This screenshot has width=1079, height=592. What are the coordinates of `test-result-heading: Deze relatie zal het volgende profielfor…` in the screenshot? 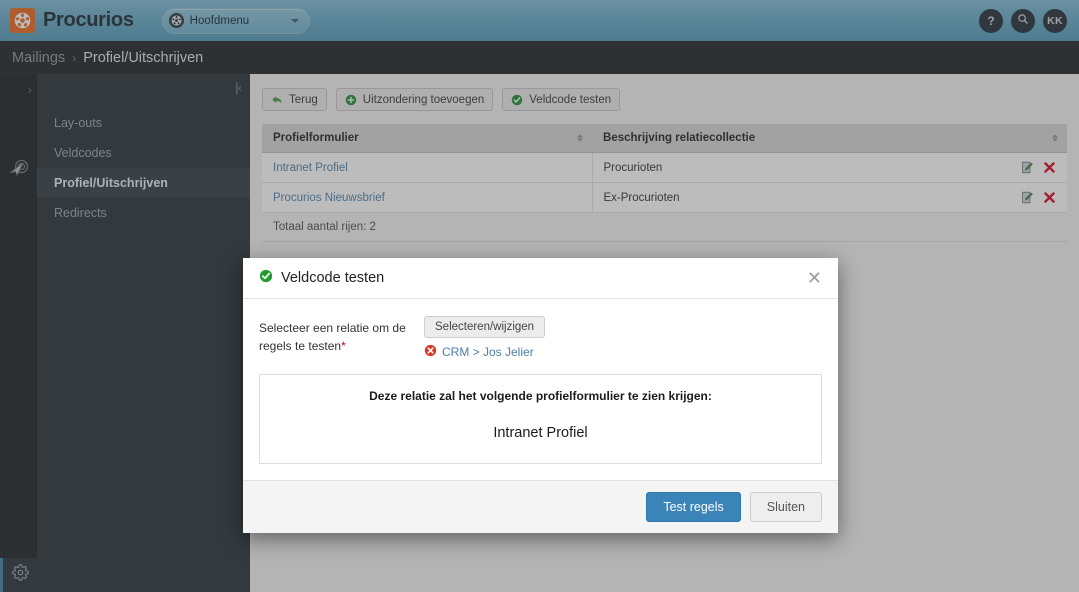 It's located at (540, 396).